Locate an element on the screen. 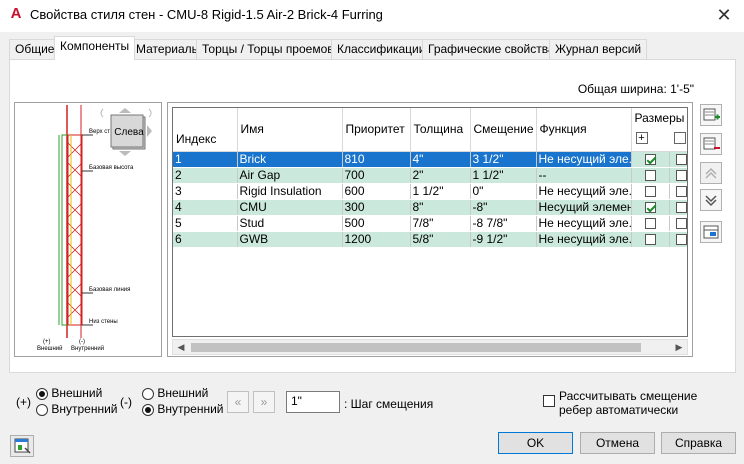 The width and height of the screenshot is (744, 464). offset-right-button: » is located at coordinates (264, 402).